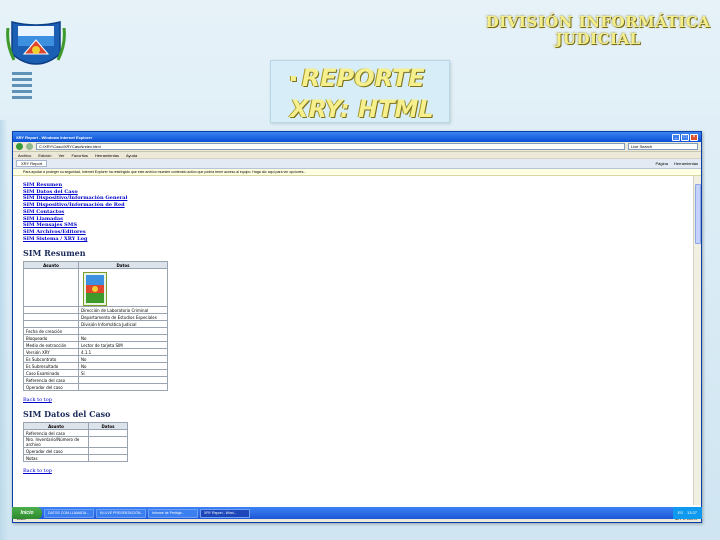 Image resolution: width=720 pixels, height=540 pixels. What do you see at coordinates (357, 164) in the screenshot?
I see `tab-bar: XRY Report Página Herramientas` at bounding box center [357, 164].